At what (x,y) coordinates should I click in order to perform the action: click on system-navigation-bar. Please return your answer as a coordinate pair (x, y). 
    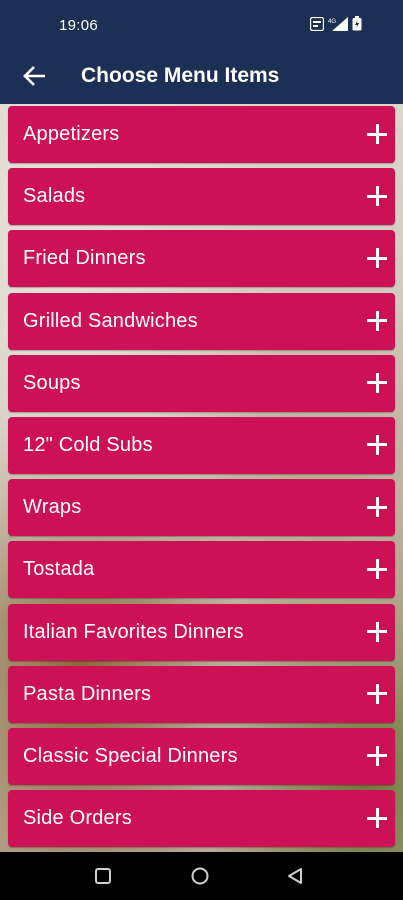
    Looking at the image, I should click on (201, 876).